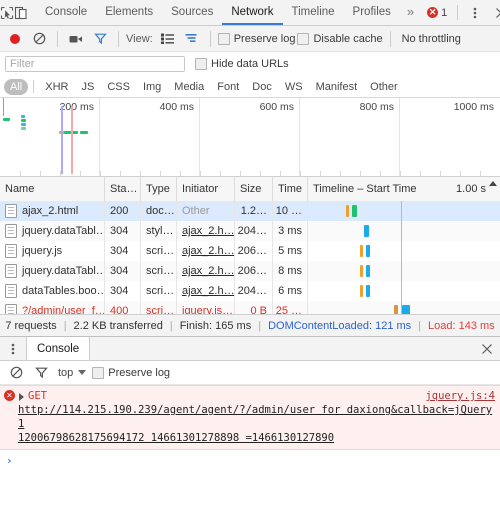  Describe the element at coordinates (152, 87) in the screenshot. I see `type-filter-img: Img` at that location.